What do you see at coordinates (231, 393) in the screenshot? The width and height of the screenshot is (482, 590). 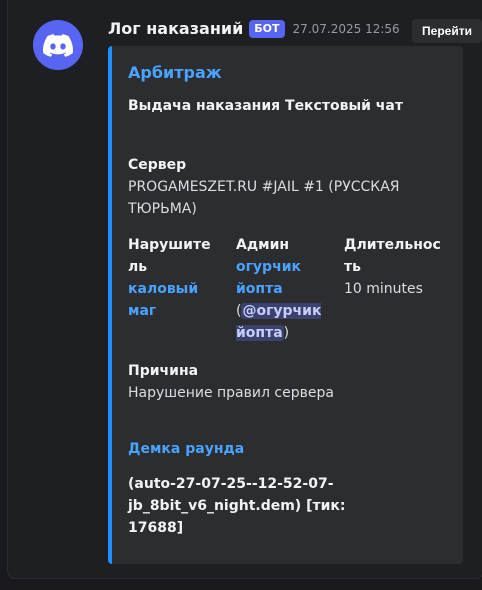 I see `field-reason-value: Нарушение правил сервера` at bounding box center [231, 393].